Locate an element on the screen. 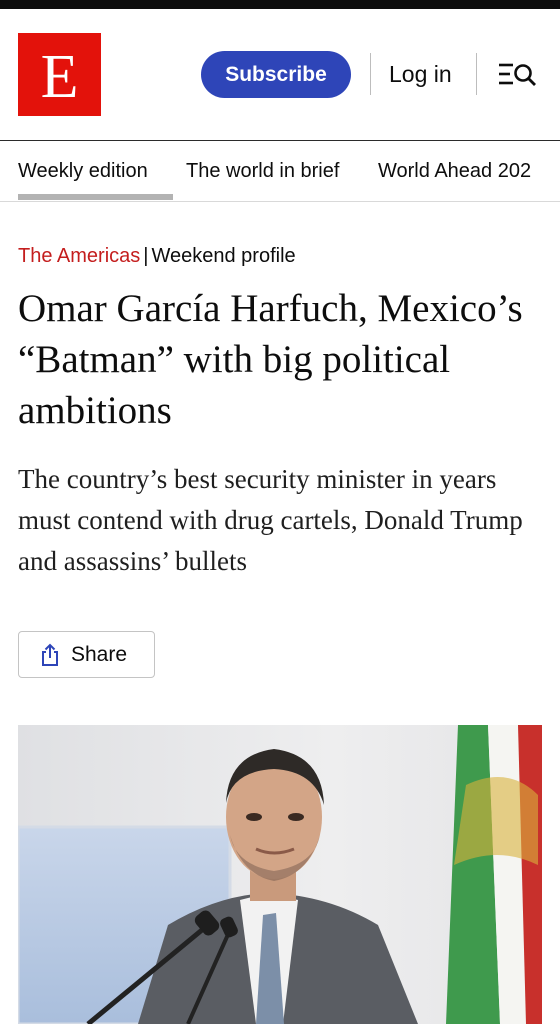 This screenshot has width=560, height=1024. share-button: Share is located at coordinates (86, 654).